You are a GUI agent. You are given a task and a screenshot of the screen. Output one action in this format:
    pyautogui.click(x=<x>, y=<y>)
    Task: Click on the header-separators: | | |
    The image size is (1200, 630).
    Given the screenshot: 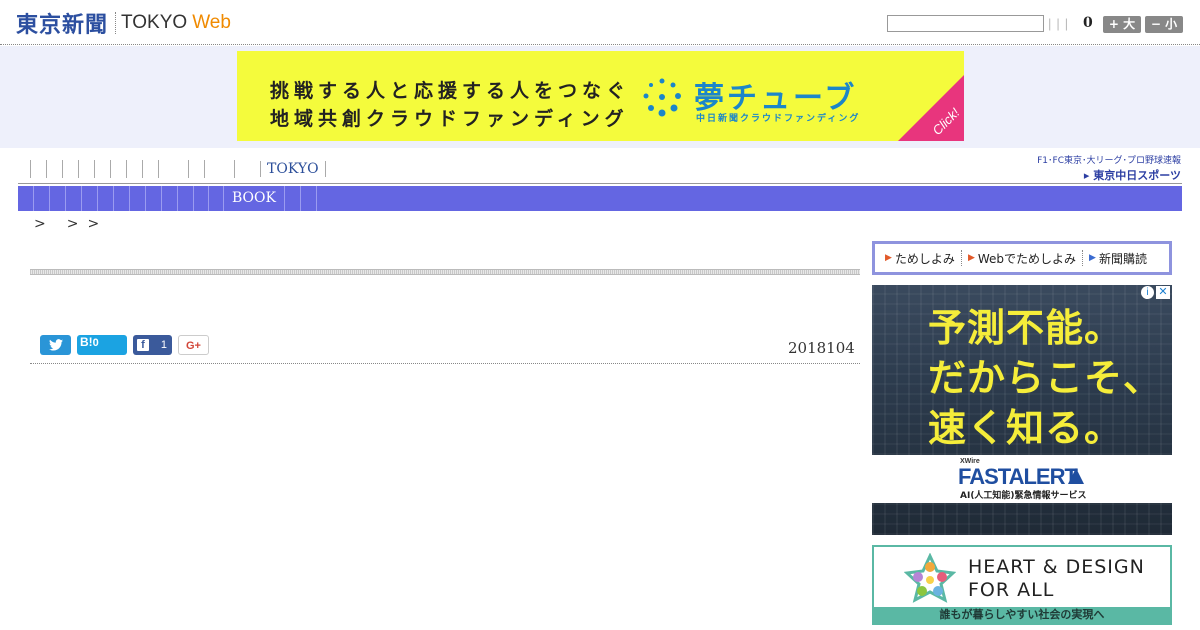 What is the action you would take?
    pyautogui.click(x=1058, y=23)
    